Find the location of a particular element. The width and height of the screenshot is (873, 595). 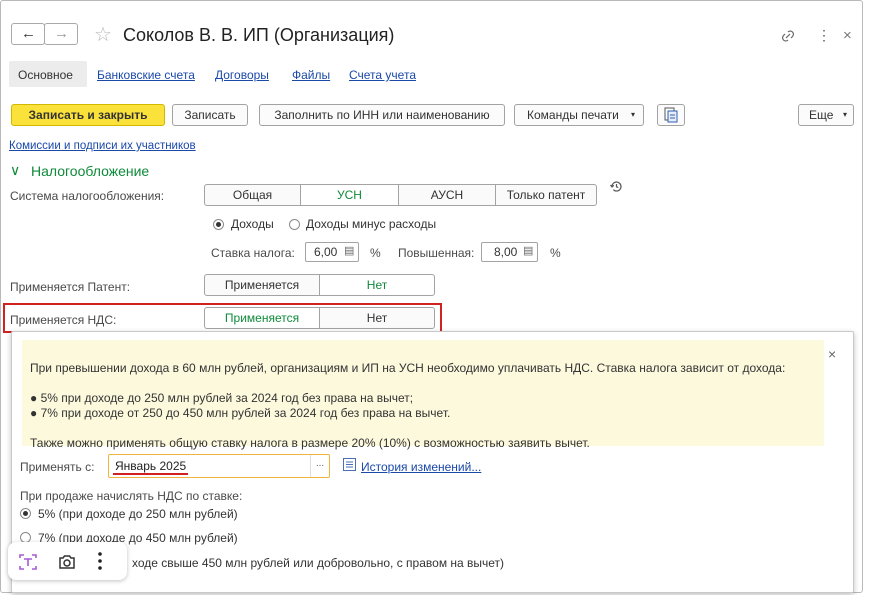

patent-label: Применяется Патент: is located at coordinates (70, 287).